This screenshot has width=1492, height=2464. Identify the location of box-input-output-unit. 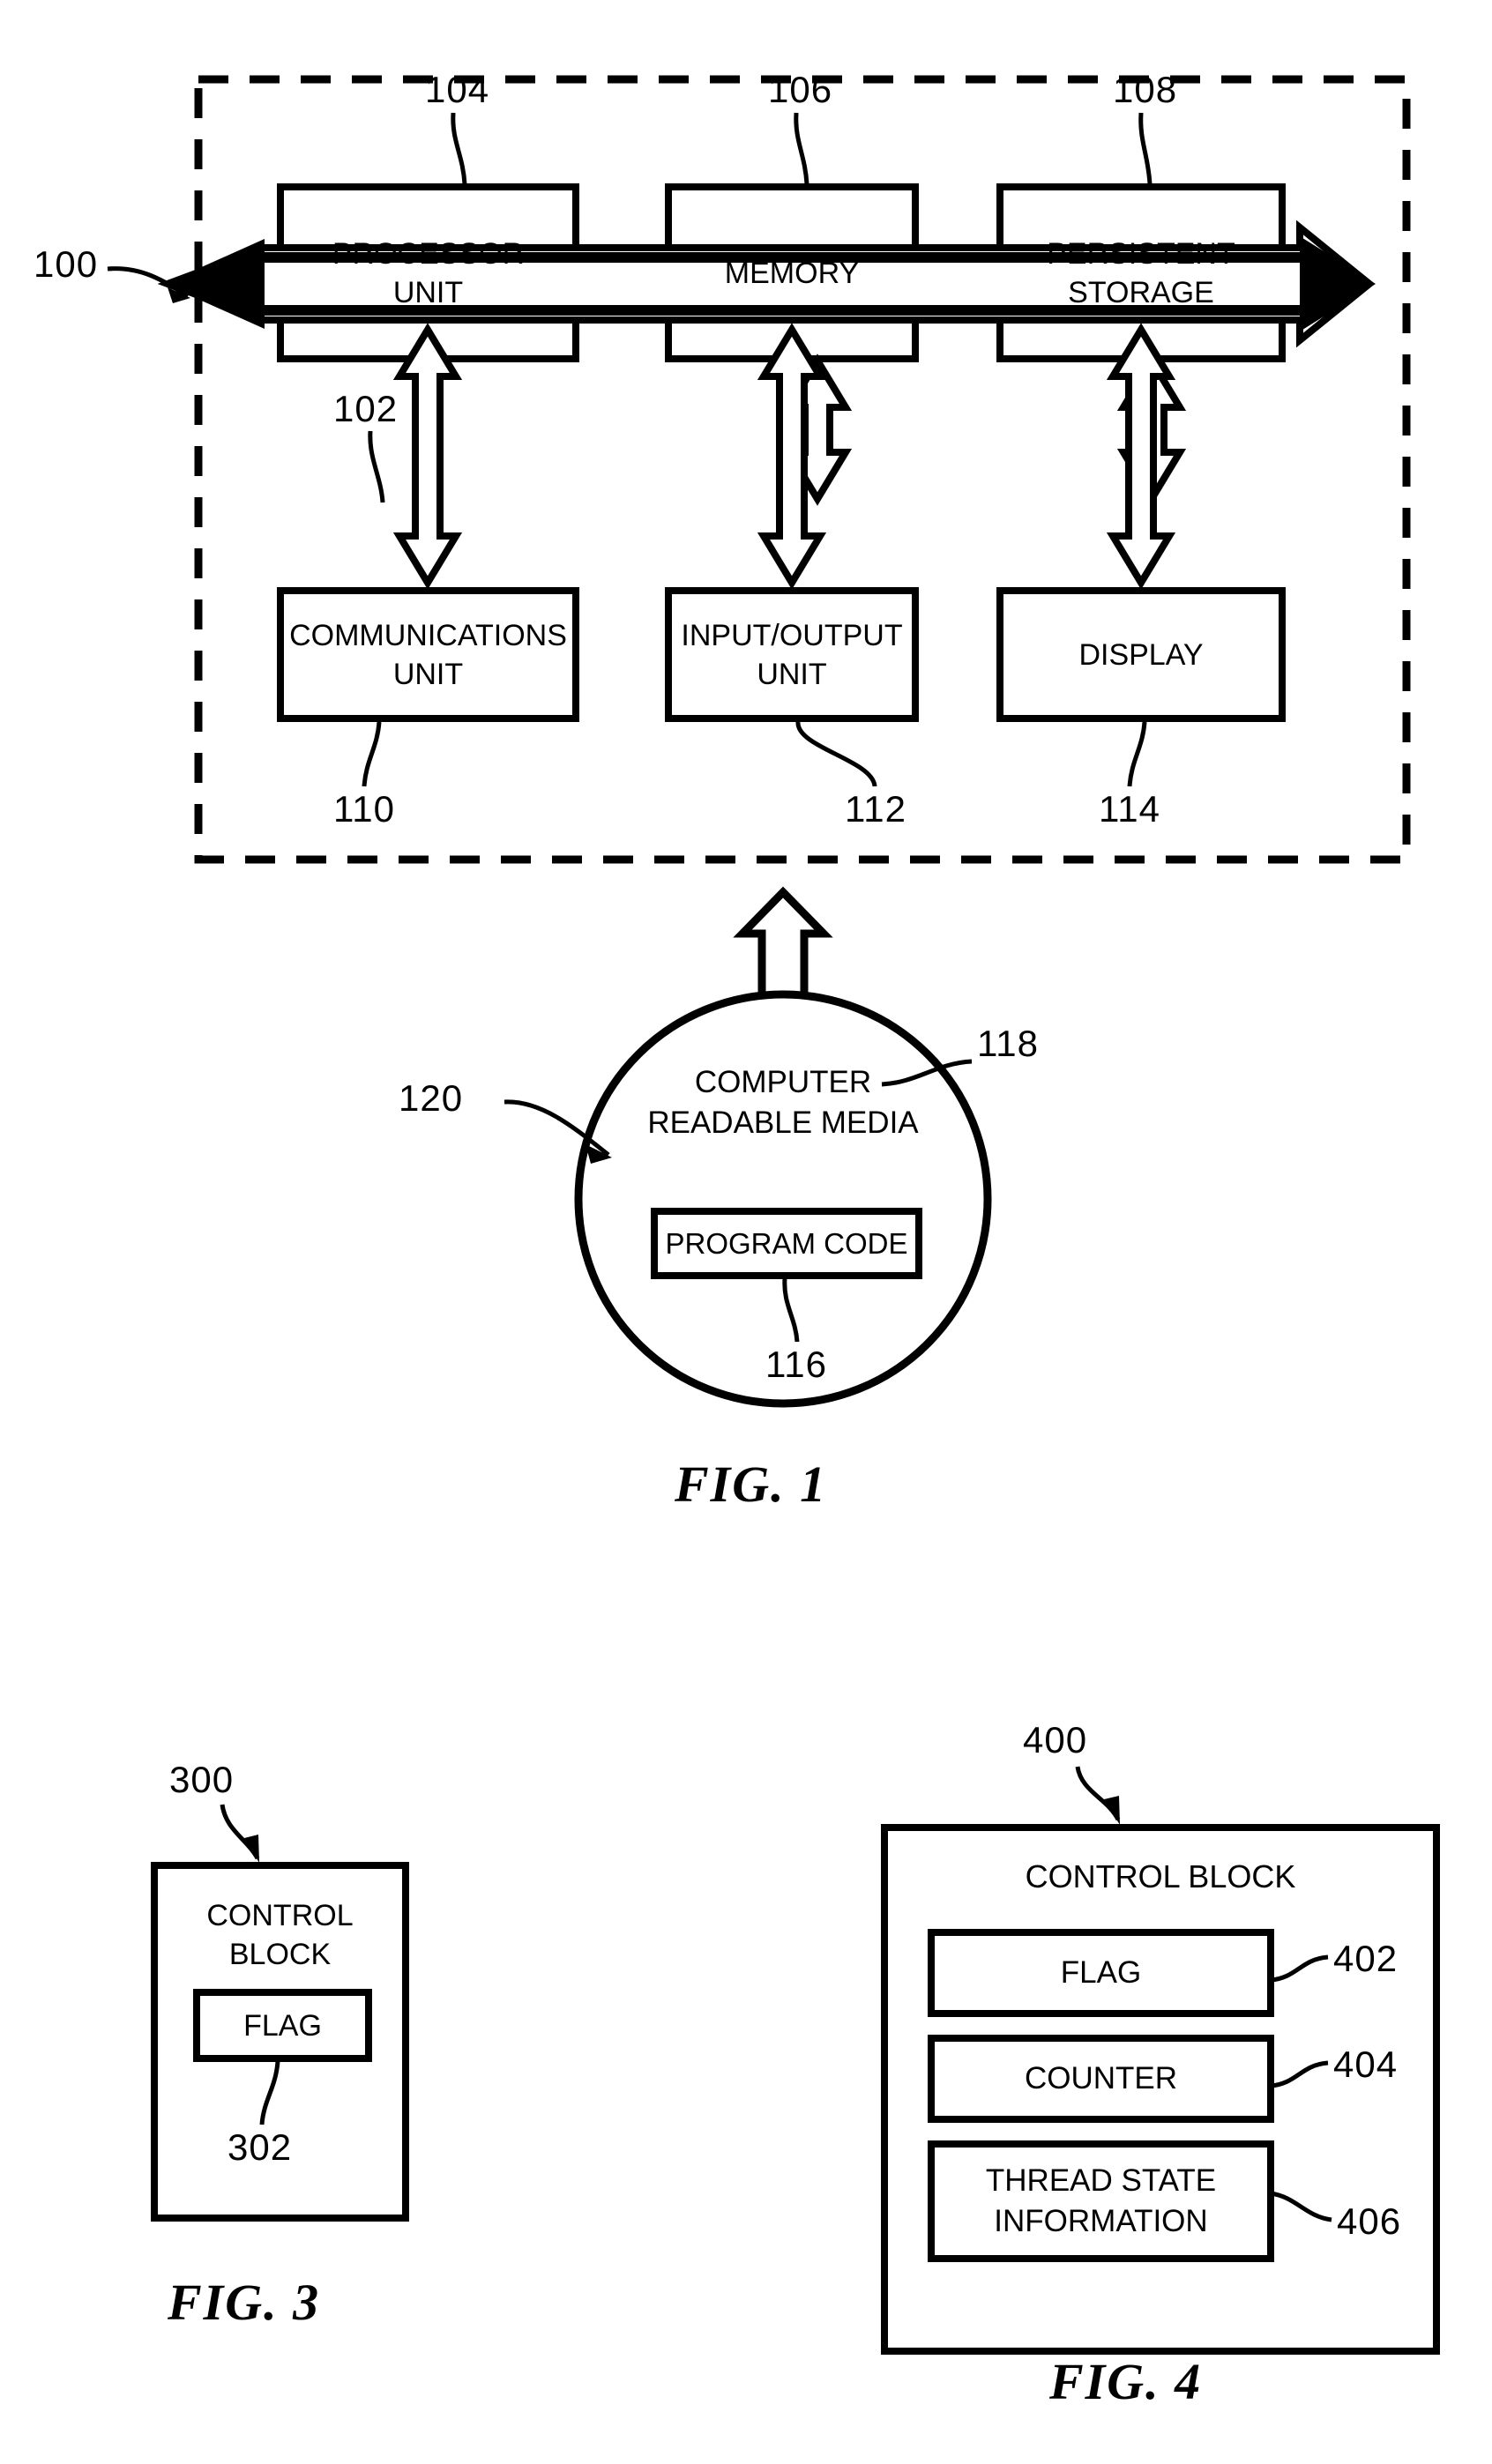
(792, 654).